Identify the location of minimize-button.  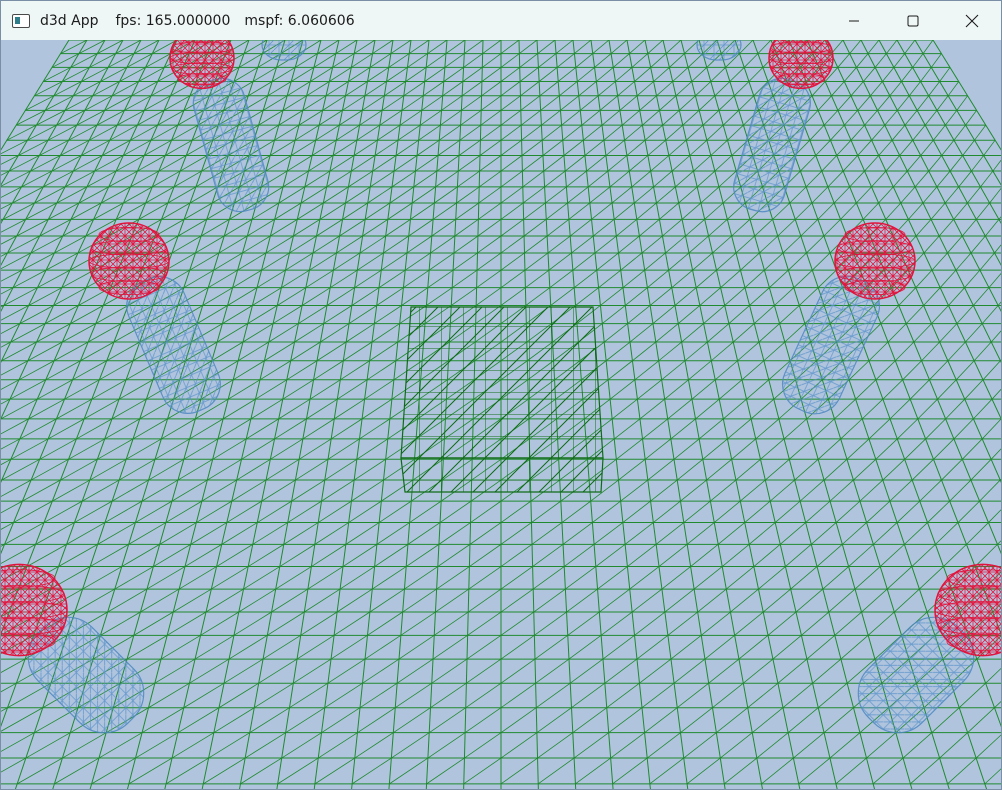
(853, 20).